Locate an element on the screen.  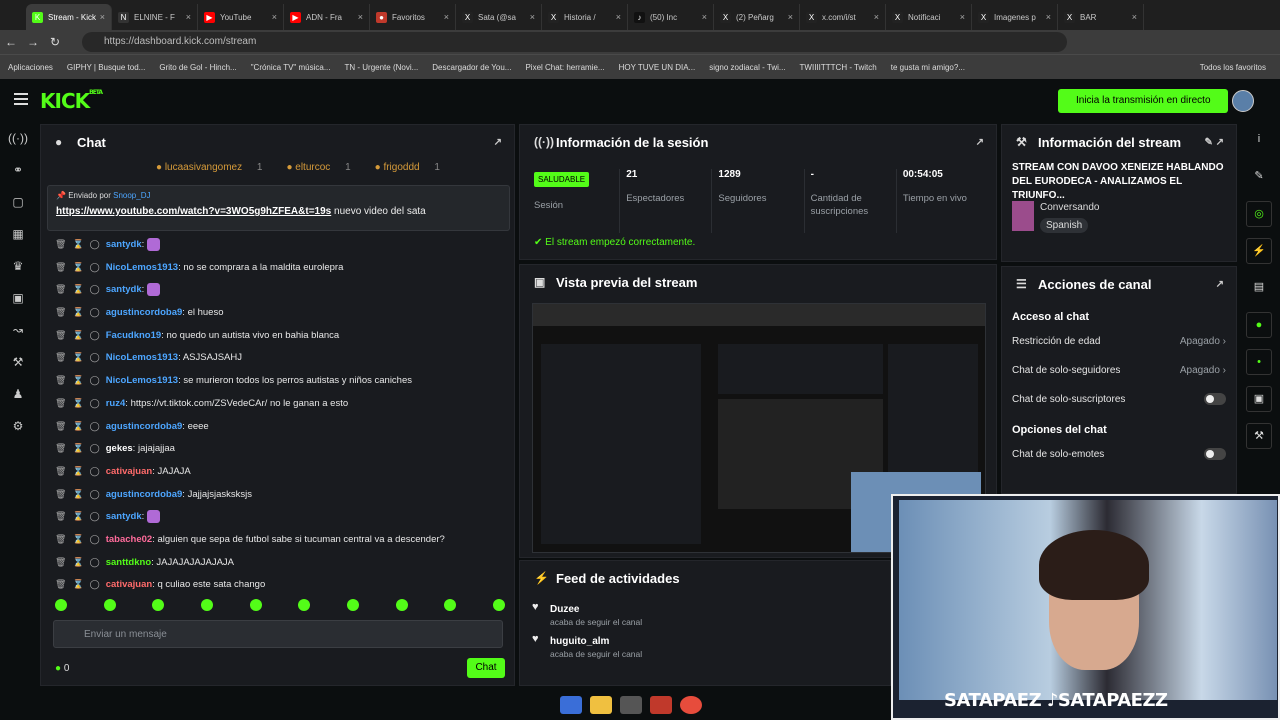
link-icon: ⚭ is located at coordinates (18, 170).